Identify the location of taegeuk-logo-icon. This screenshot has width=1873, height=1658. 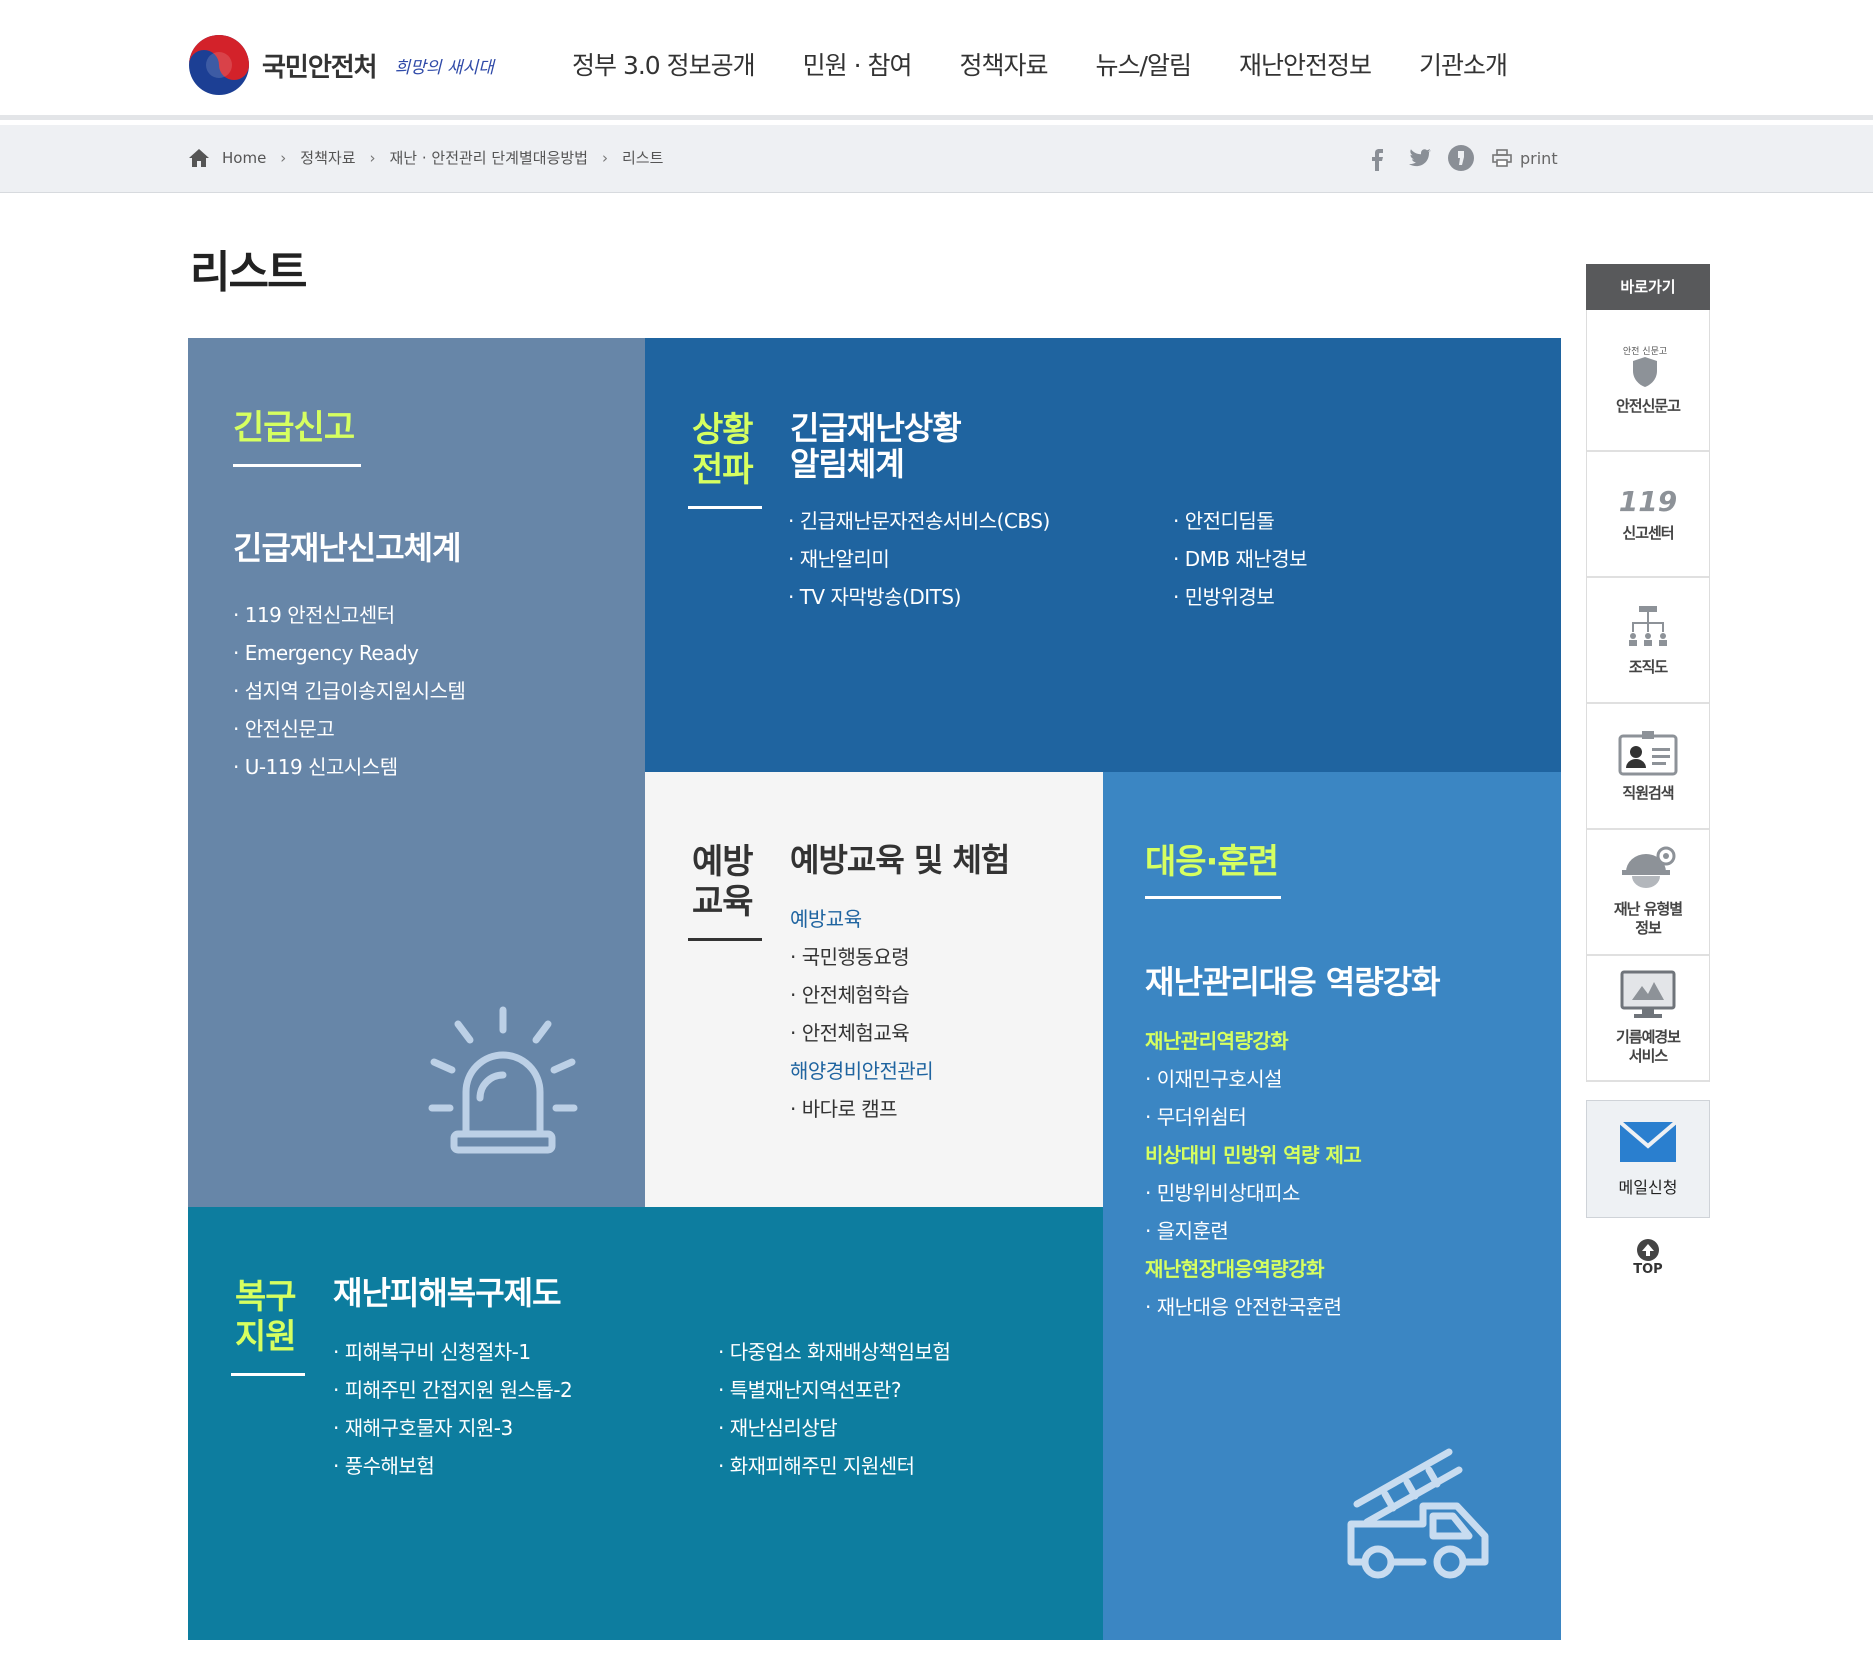
(219, 65).